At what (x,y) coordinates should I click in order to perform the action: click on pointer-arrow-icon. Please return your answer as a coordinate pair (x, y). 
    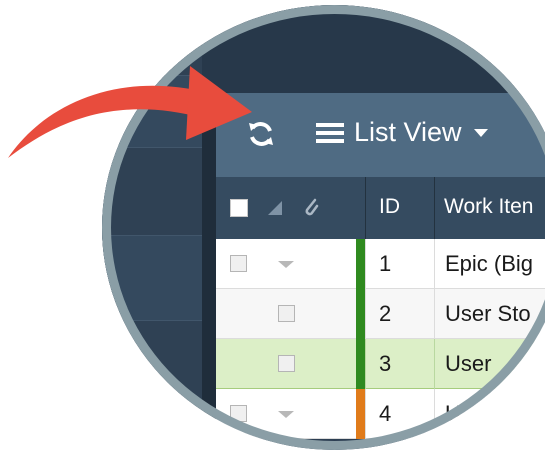
    Looking at the image, I should click on (130, 112).